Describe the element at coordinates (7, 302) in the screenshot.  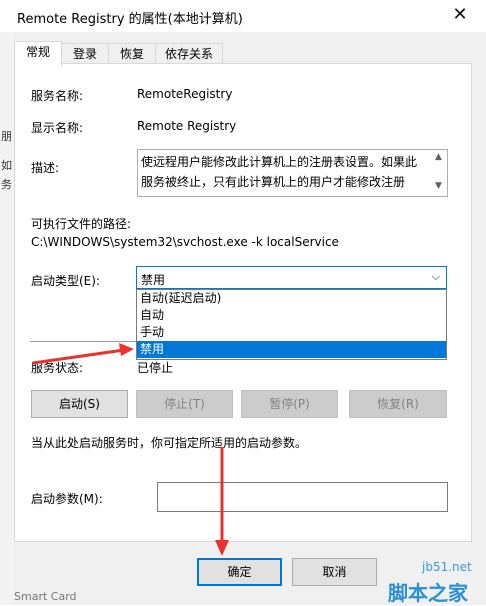
I see `background-window-strip: 朋 如 务` at that location.